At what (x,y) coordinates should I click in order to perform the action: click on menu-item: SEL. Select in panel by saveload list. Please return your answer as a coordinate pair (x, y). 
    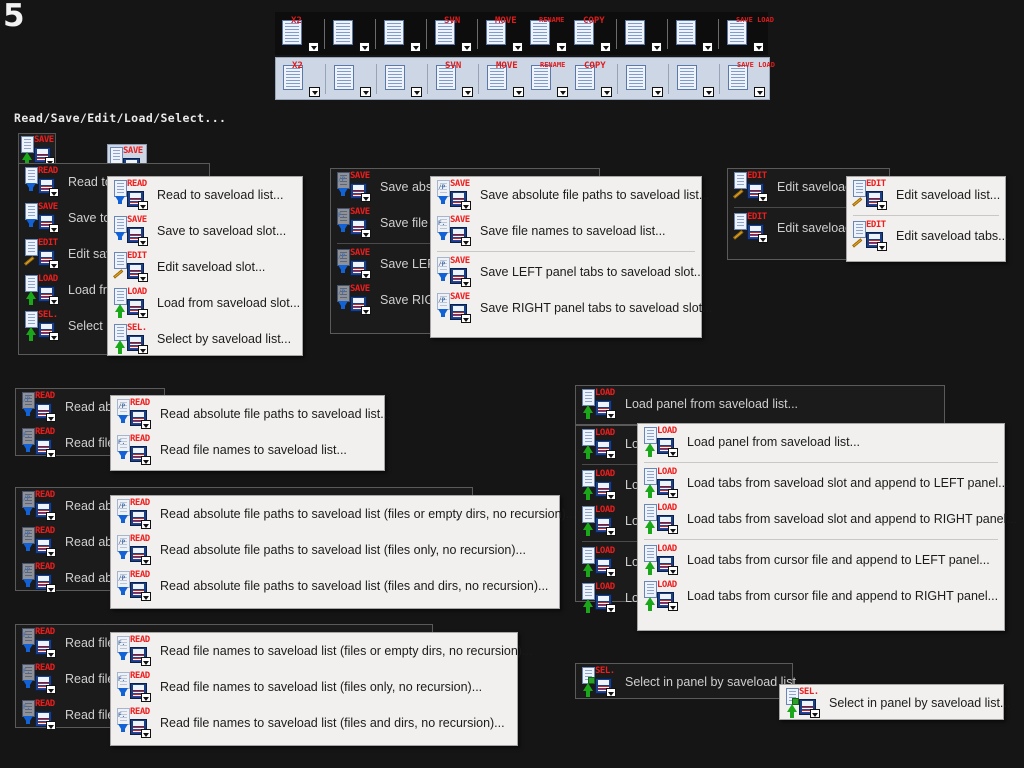
    Looking at the image, I should click on (686, 682).